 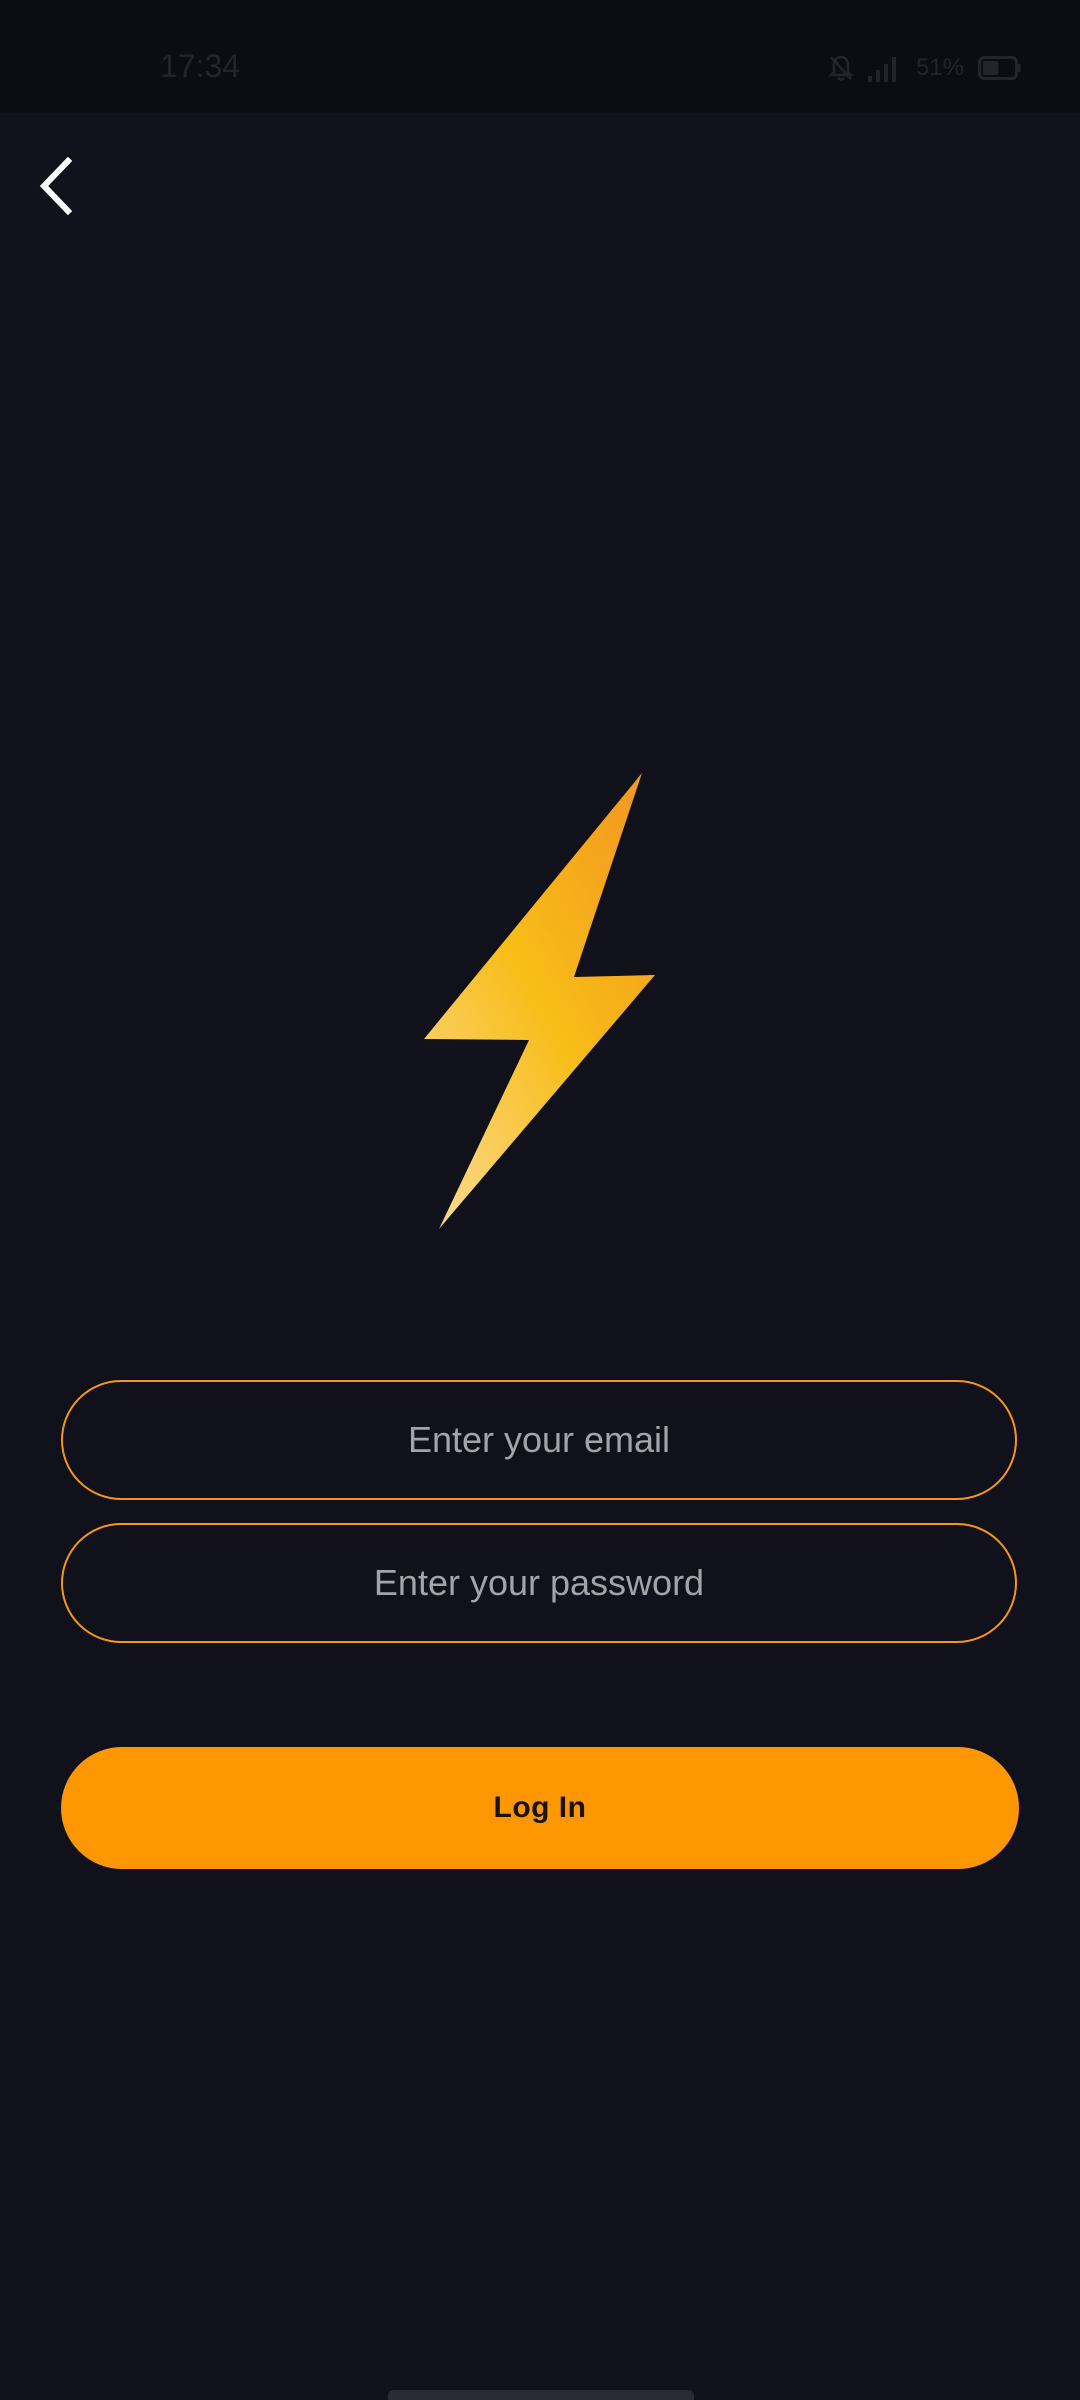 I want to click on password-input, so click(x=539, y=1583).